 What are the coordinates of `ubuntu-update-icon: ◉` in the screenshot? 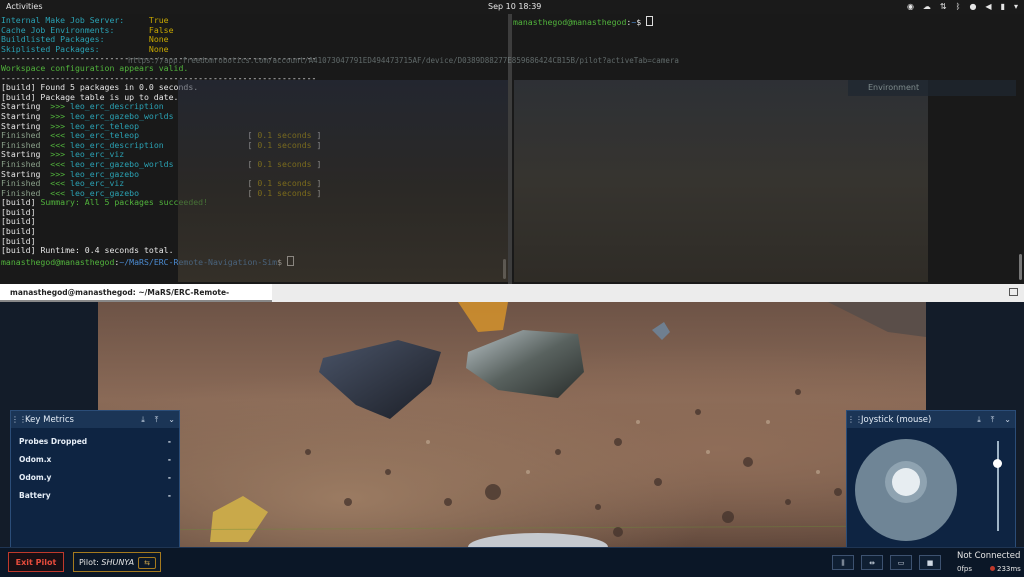 It's located at (910, 7).